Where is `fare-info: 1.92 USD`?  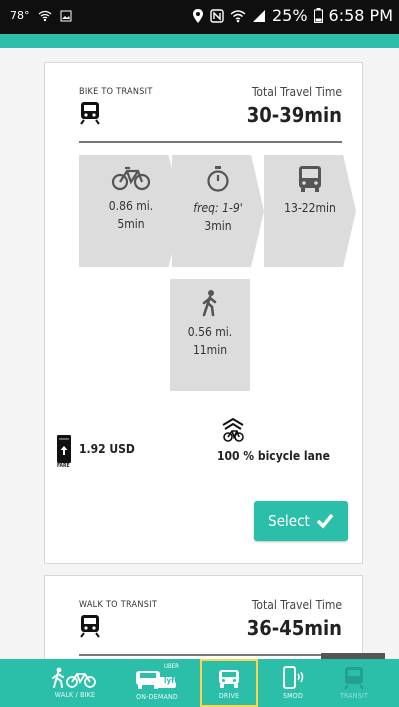 fare-info: 1.92 USD is located at coordinates (96, 449).